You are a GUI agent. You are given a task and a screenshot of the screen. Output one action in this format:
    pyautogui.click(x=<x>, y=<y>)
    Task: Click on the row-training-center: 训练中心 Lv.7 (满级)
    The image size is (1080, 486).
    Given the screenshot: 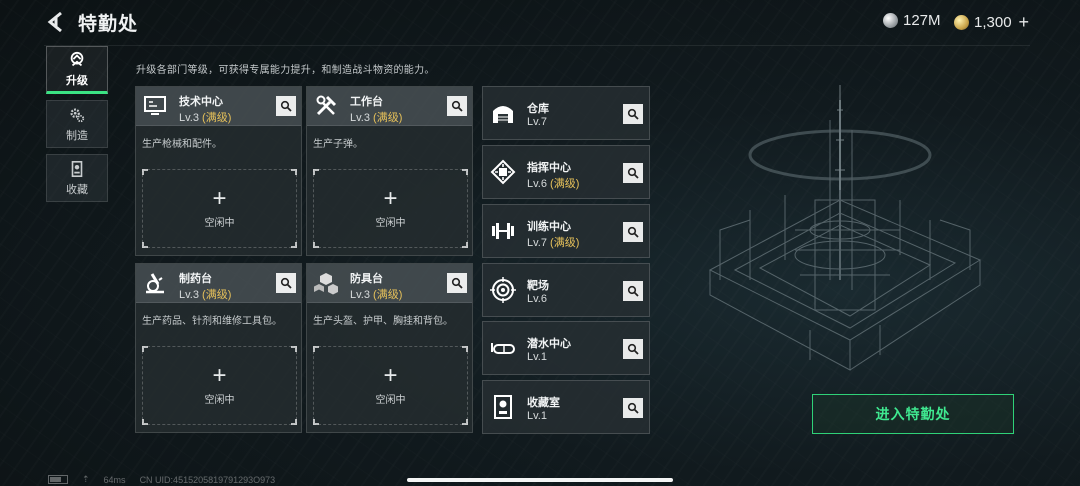 What is the action you would take?
    pyautogui.click(x=566, y=231)
    